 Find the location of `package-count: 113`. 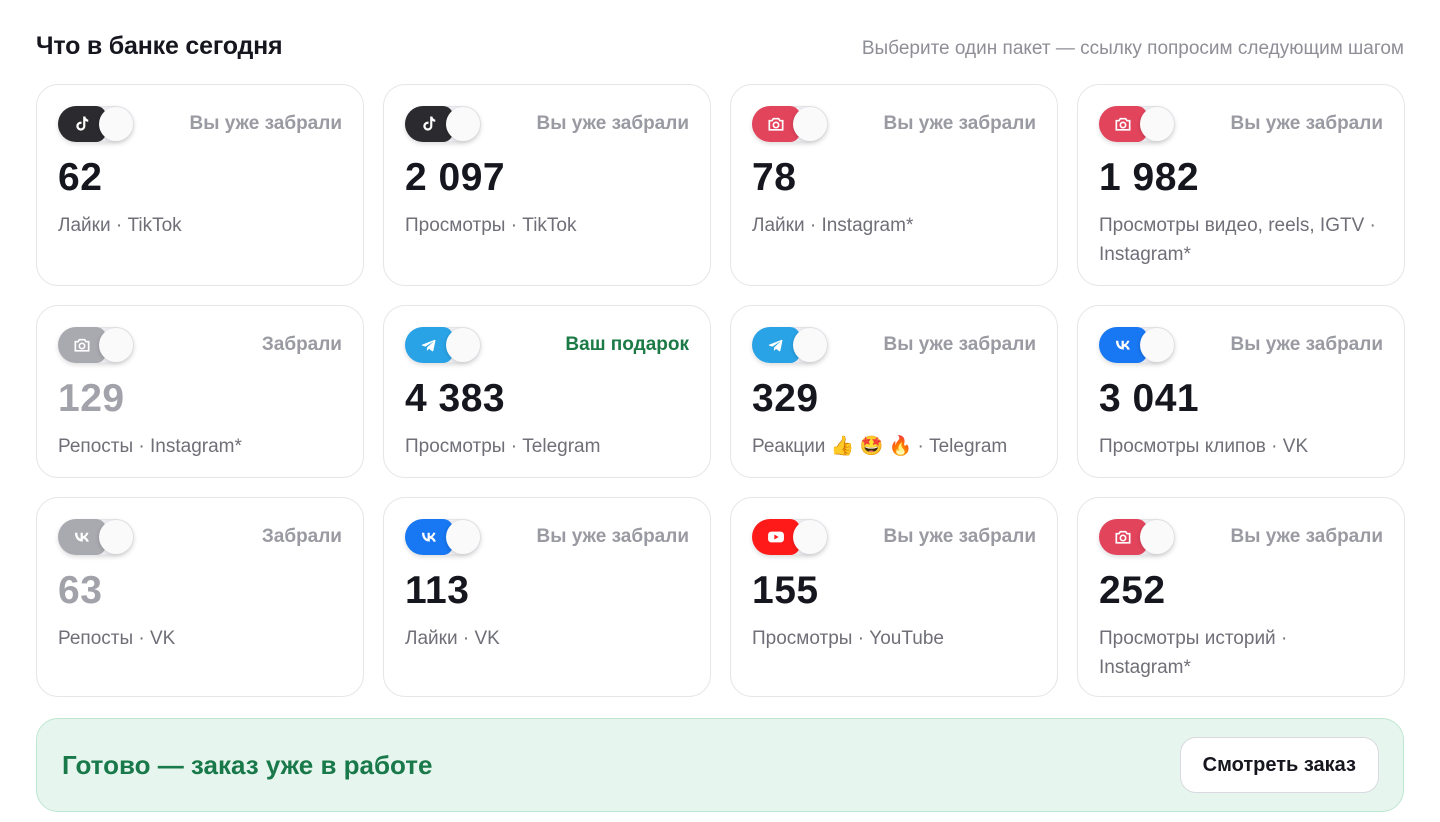

package-count: 113 is located at coordinates (437, 590).